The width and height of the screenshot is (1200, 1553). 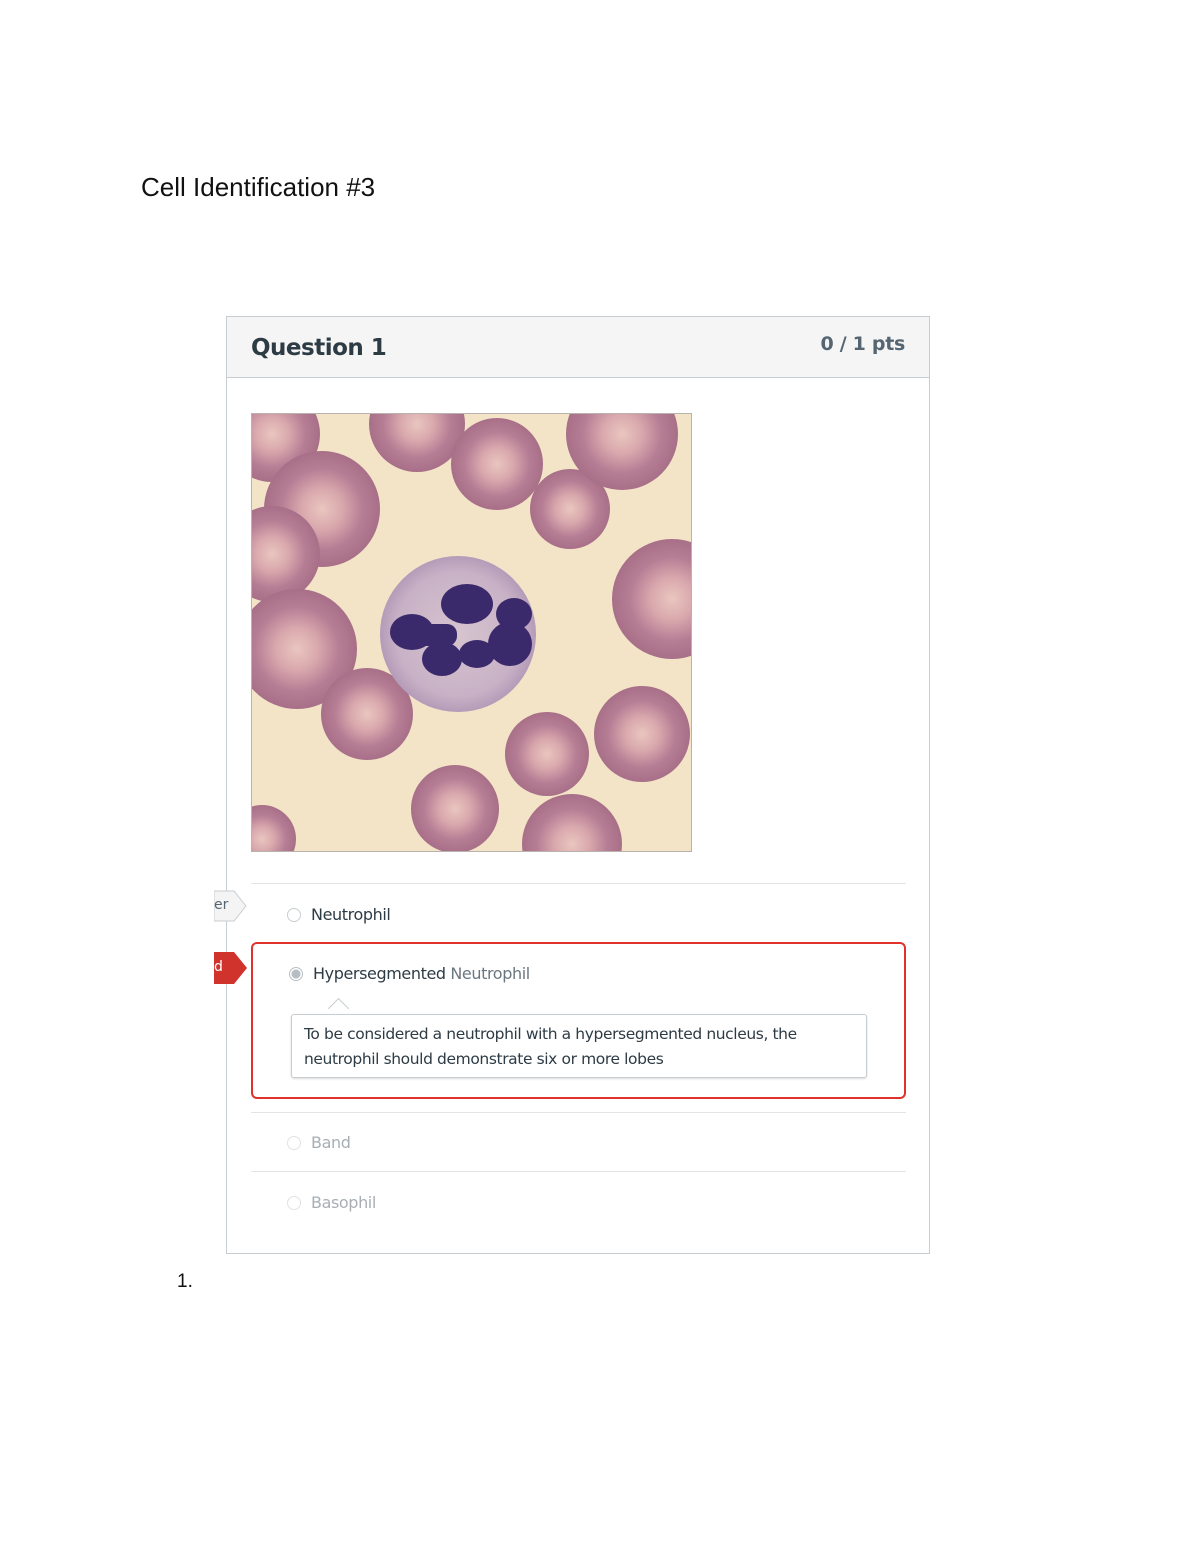 What do you see at coordinates (578, 347) in the screenshot?
I see `question-header: Question 1 0 / 1 pts` at bounding box center [578, 347].